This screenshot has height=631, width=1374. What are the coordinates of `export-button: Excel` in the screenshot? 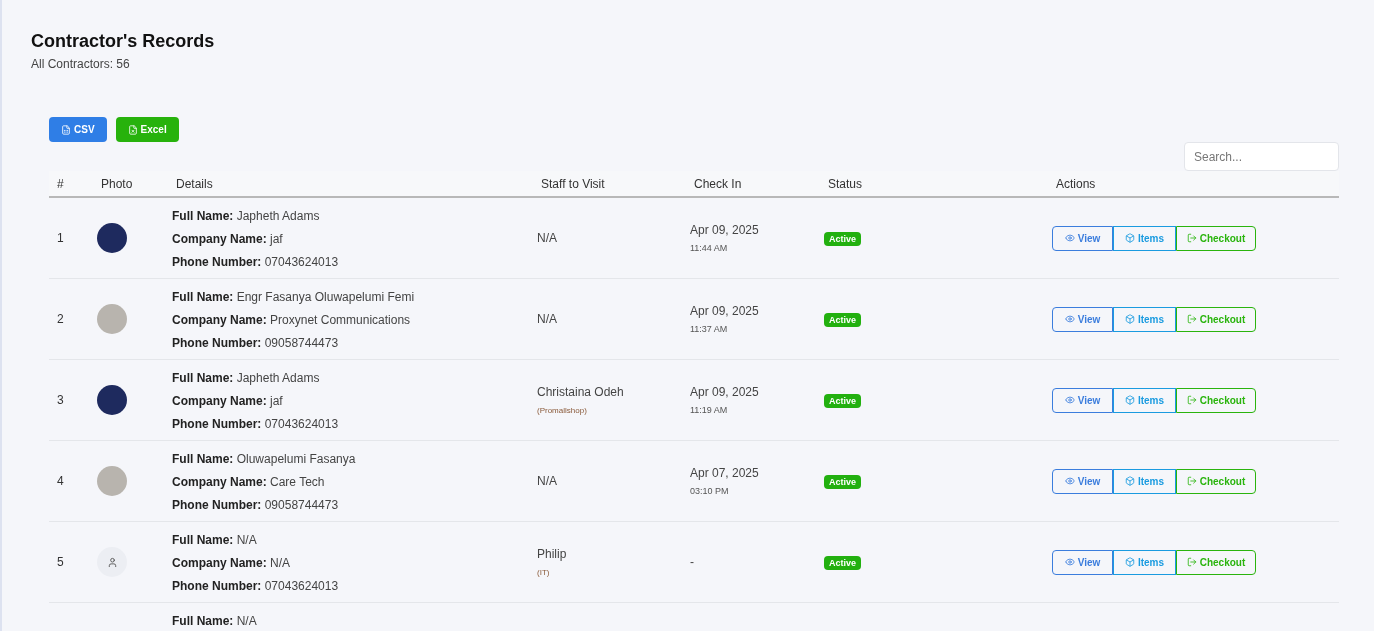 It's located at (147, 129).